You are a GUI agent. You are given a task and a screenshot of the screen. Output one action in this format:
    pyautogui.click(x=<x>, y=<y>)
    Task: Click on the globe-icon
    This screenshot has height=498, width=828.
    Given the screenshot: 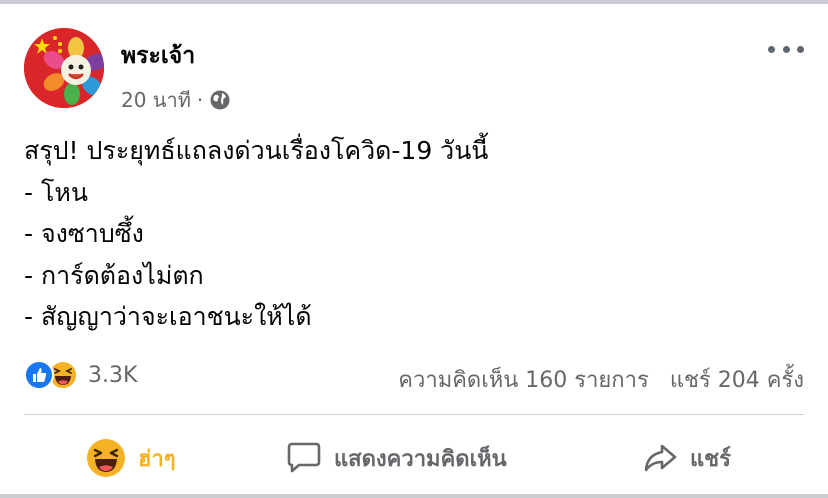 What is the action you would take?
    pyautogui.click(x=220, y=100)
    